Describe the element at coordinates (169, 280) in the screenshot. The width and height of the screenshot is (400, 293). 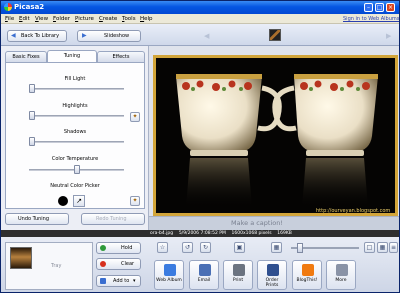
I see `web-album-label: Web Album` at that location.